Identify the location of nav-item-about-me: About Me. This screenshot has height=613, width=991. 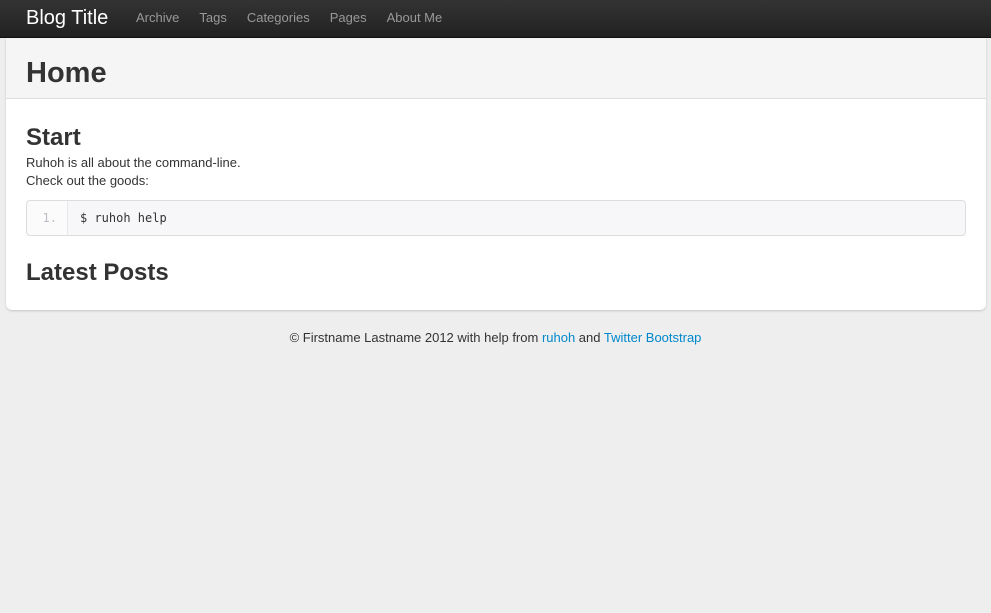
(415, 19).